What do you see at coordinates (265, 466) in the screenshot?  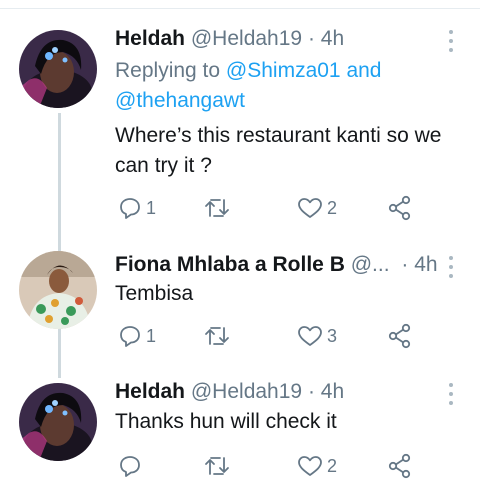 I see `tweet-actions: 2` at bounding box center [265, 466].